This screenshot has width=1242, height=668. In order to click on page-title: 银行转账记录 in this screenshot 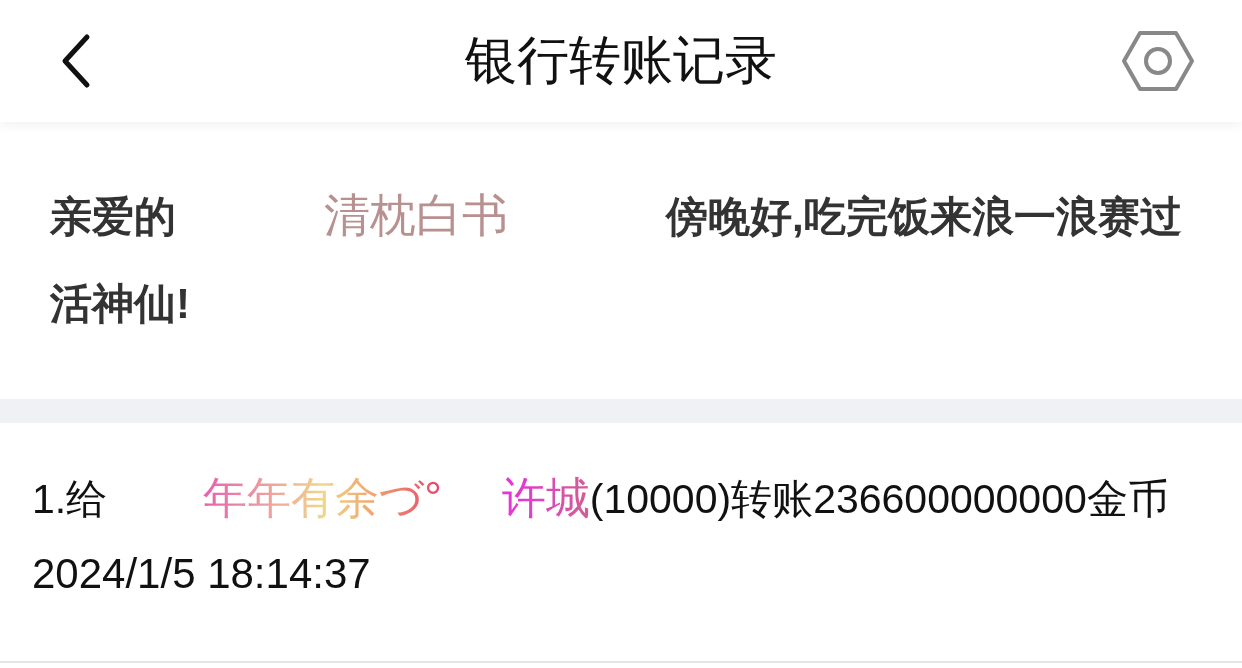, I will do `click(621, 60)`.